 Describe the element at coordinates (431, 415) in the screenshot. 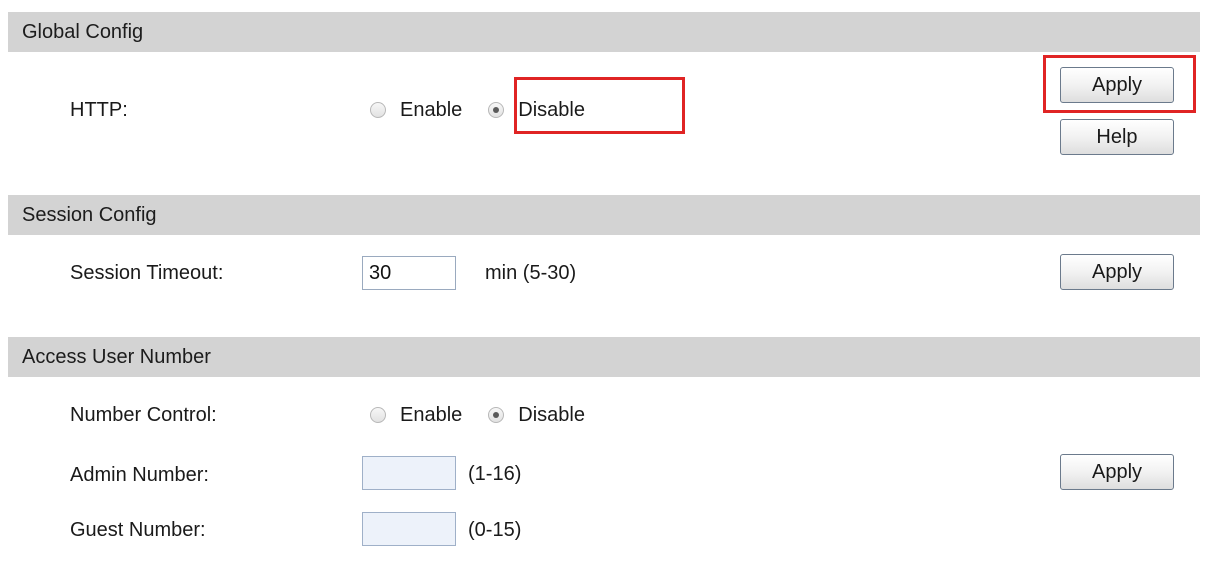

I see `number-control-enable-label: Enable` at that location.